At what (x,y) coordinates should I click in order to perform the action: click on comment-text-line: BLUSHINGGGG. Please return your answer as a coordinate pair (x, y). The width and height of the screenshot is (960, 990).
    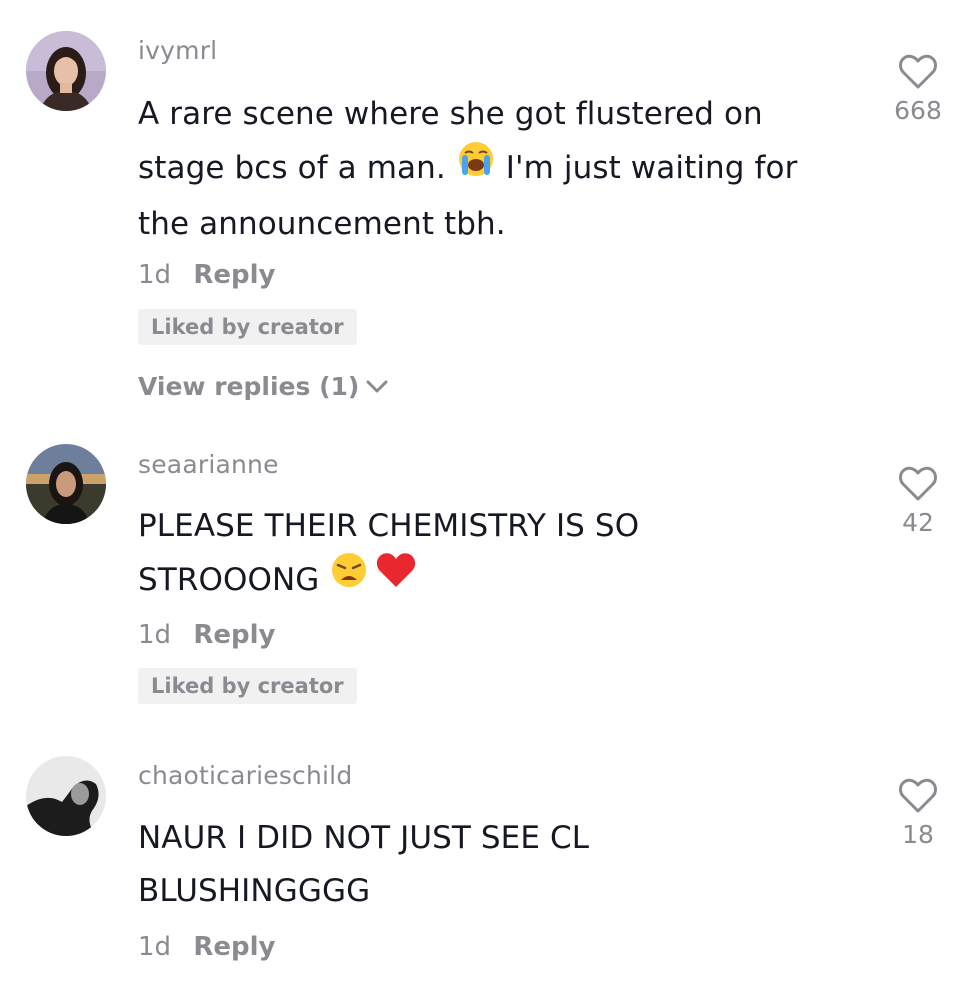
    Looking at the image, I should click on (254, 891).